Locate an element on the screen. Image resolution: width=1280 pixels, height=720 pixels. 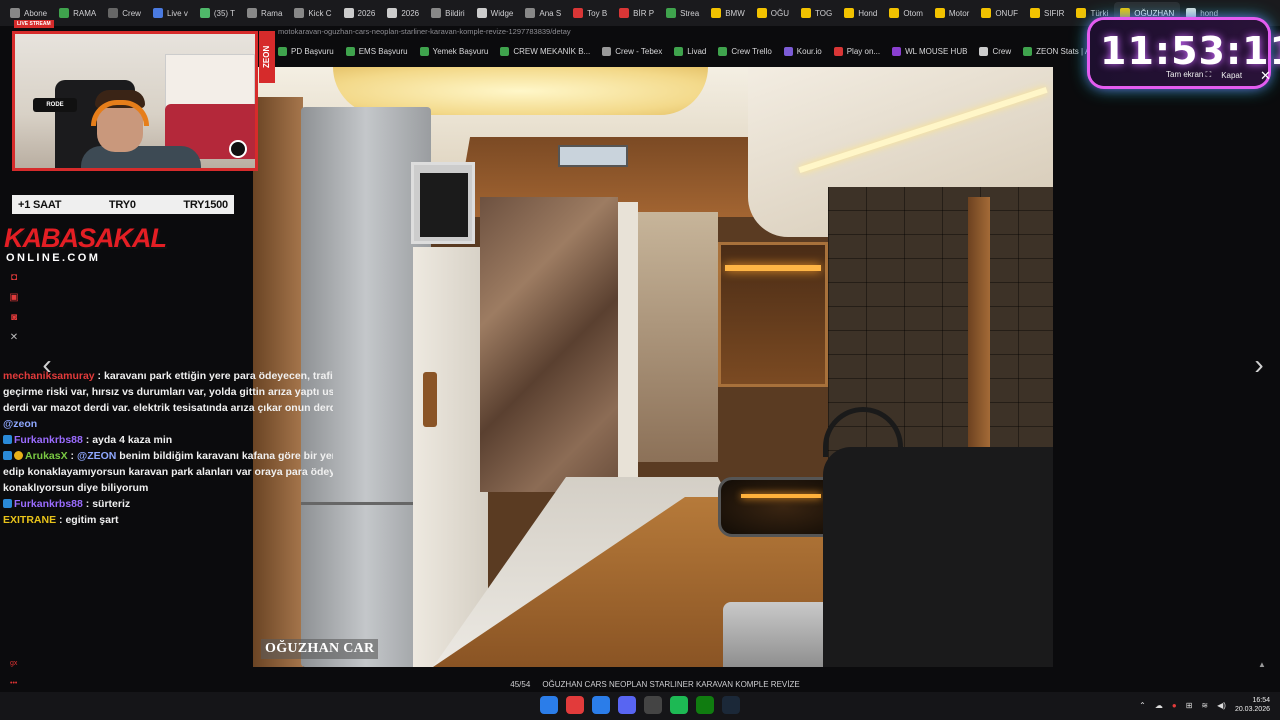
timer-controls: Tam ekran ⛶ Kapat is located at coordinates (1204, 75).